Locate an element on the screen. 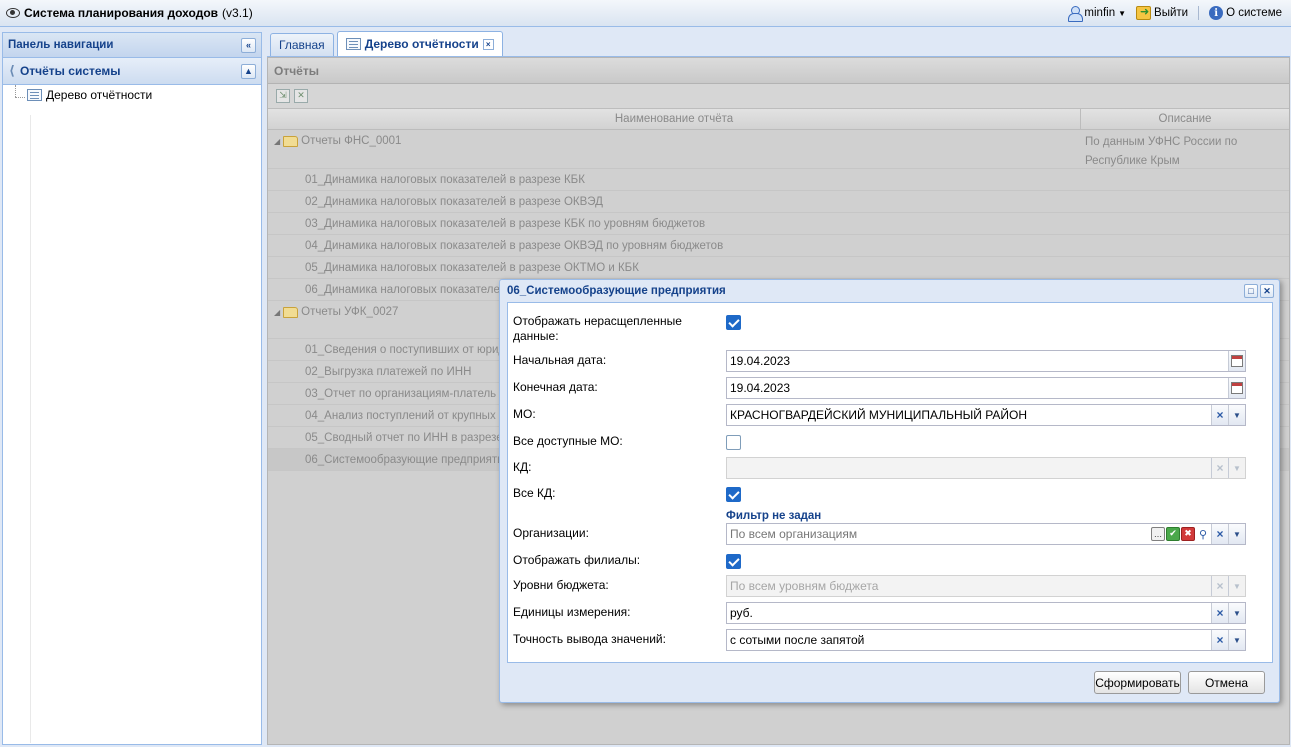 Image resolution: width=1291 pixels, height=747 pixels. column-header-description: Описание is located at coordinates (1185, 119).